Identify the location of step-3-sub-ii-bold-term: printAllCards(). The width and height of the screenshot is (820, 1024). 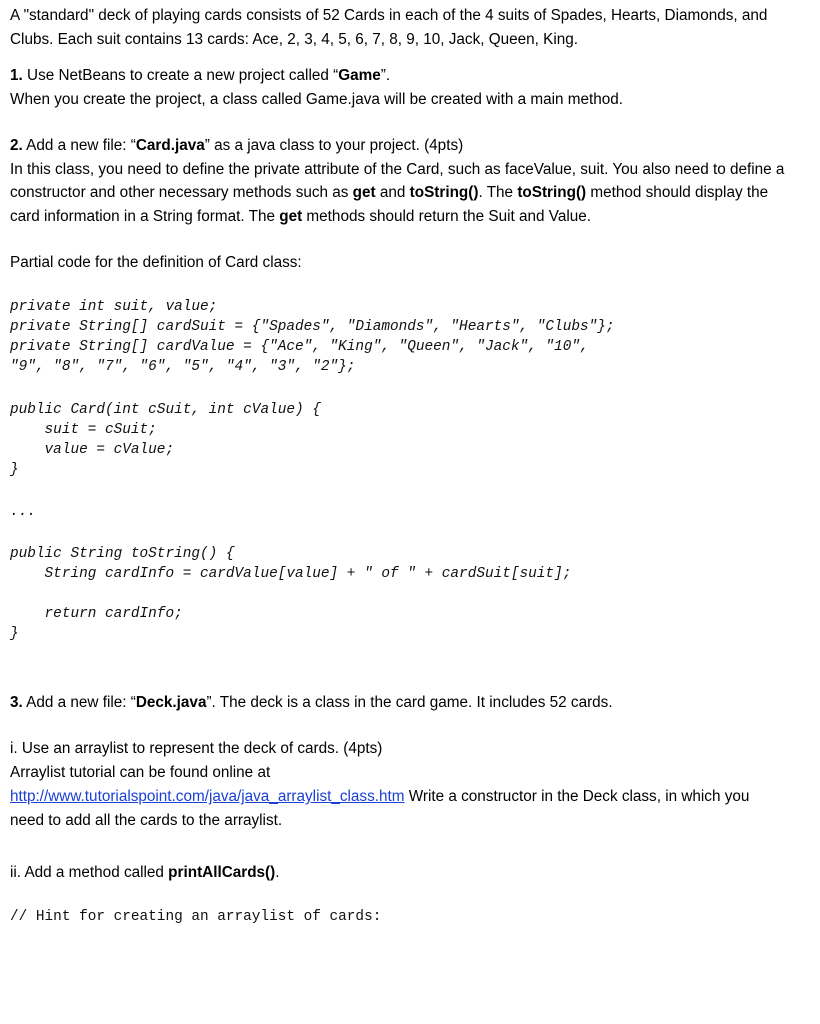
(222, 872).